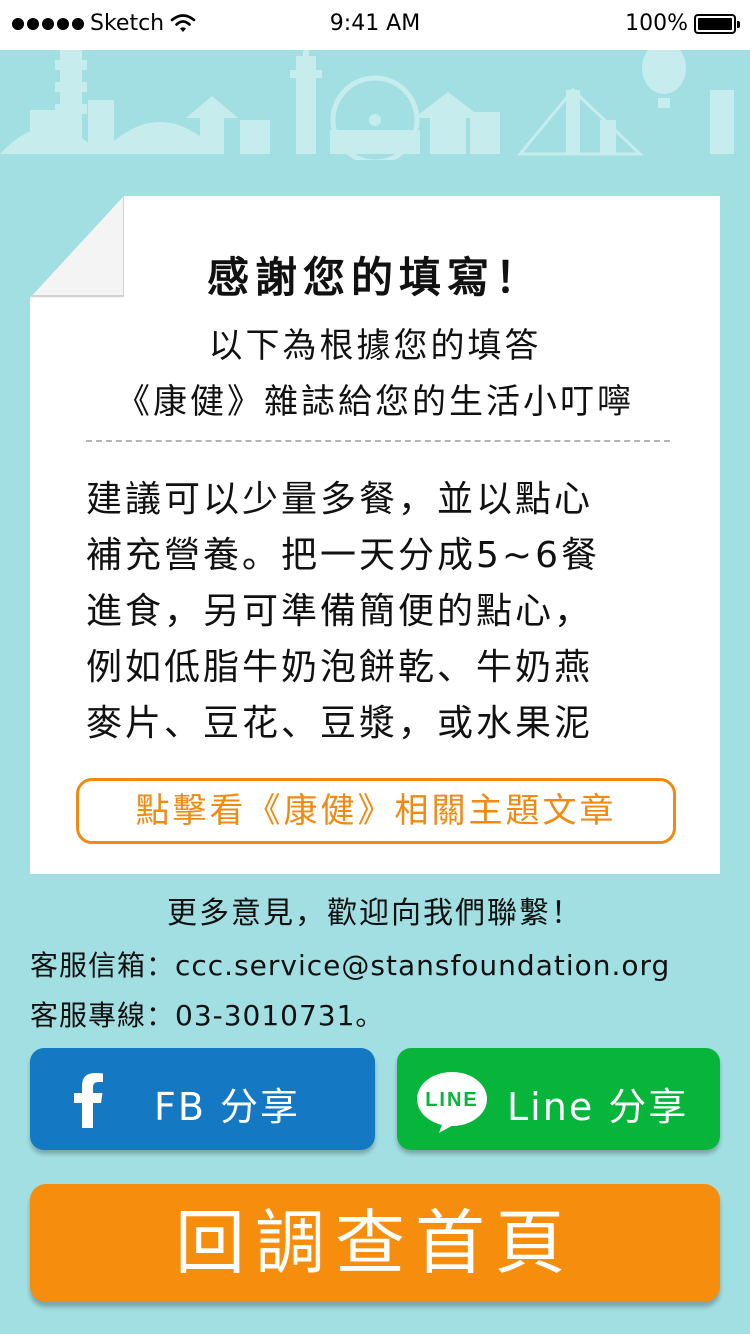 The height and width of the screenshot is (1334, 750). What do you see at coordinates (340, 611) in the screenshot?
I see `advice-line: 進食，另可準備簡便的點心，` at bounding box center [340, 611].